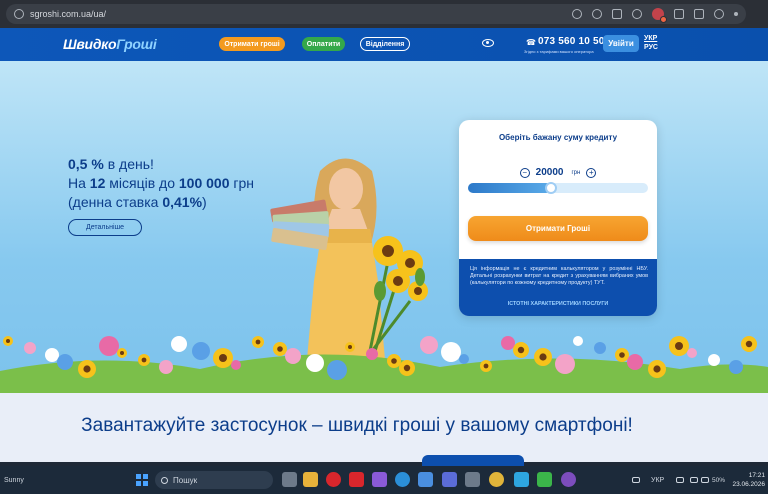  What do you see at coordinates (651, 47) in the screenshot?
I see `lang-ru-link: РУС` at bounding box center [651, 47].